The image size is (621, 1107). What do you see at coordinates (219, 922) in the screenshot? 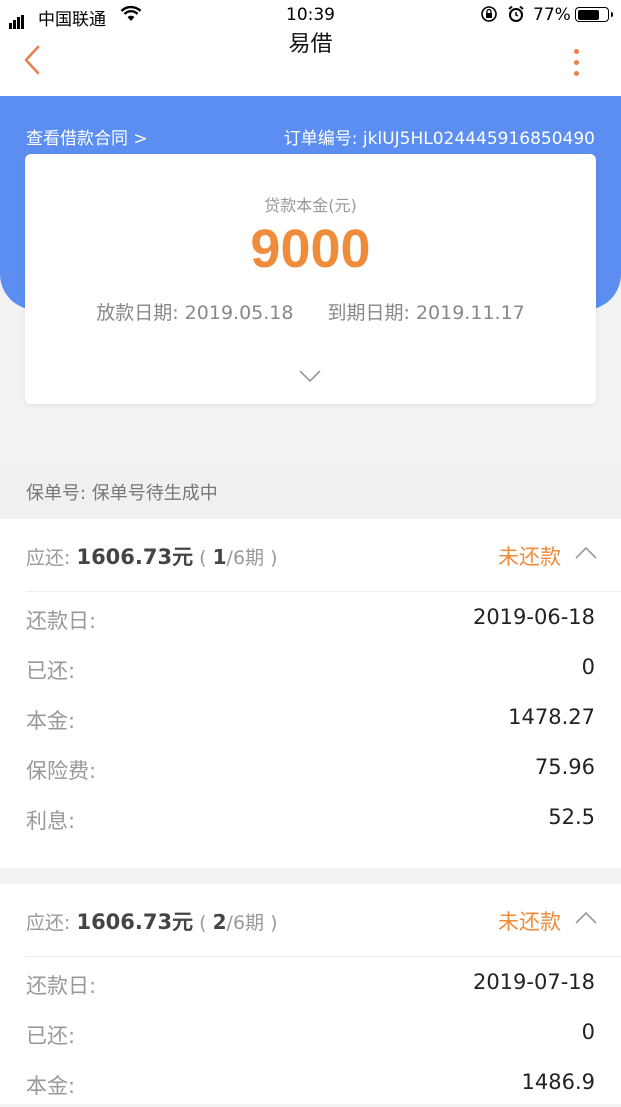
I see `period-number: 2` at bounding box center [219, 922].